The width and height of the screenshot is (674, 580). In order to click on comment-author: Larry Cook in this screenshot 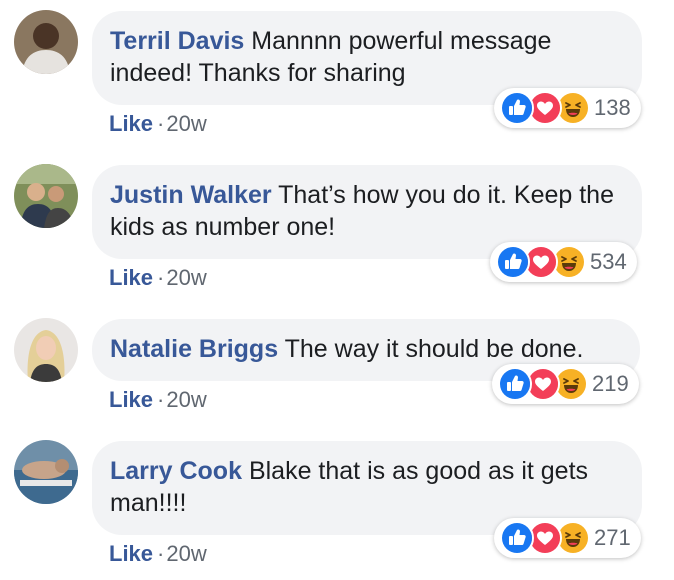, I will do `click(176, 471)`.